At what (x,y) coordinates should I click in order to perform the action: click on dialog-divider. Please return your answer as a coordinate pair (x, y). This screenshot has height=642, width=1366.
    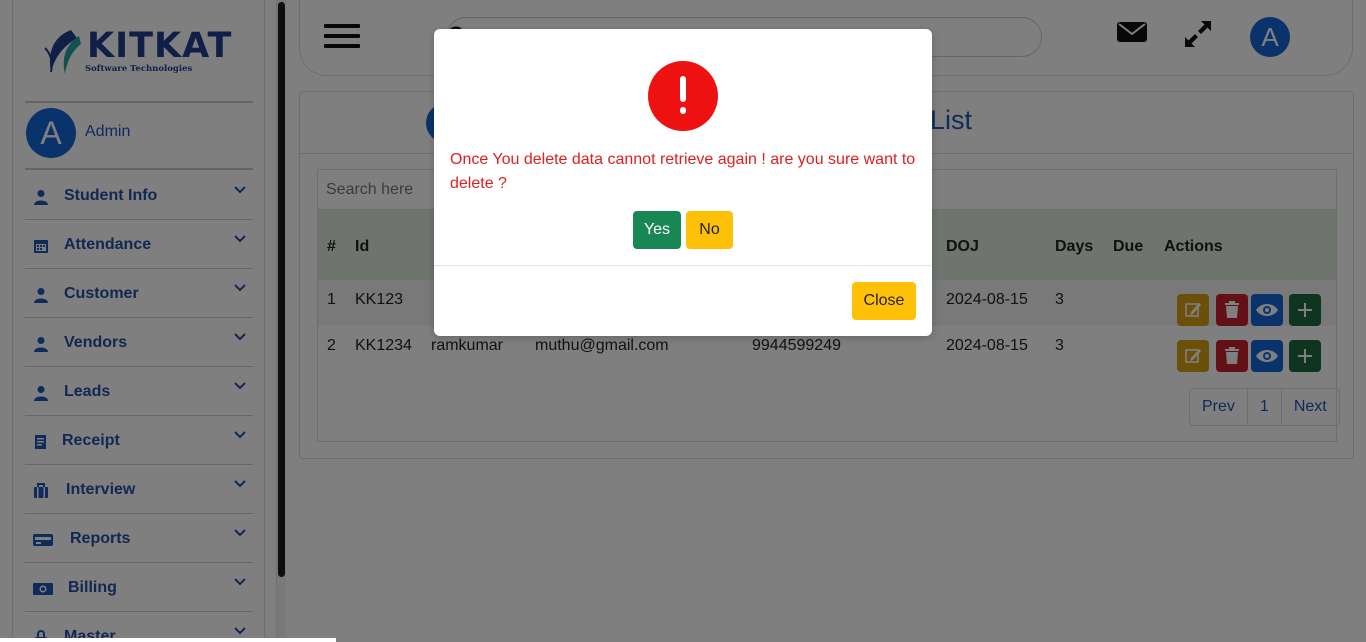
    Looking at the image, I should click on (683, 265).